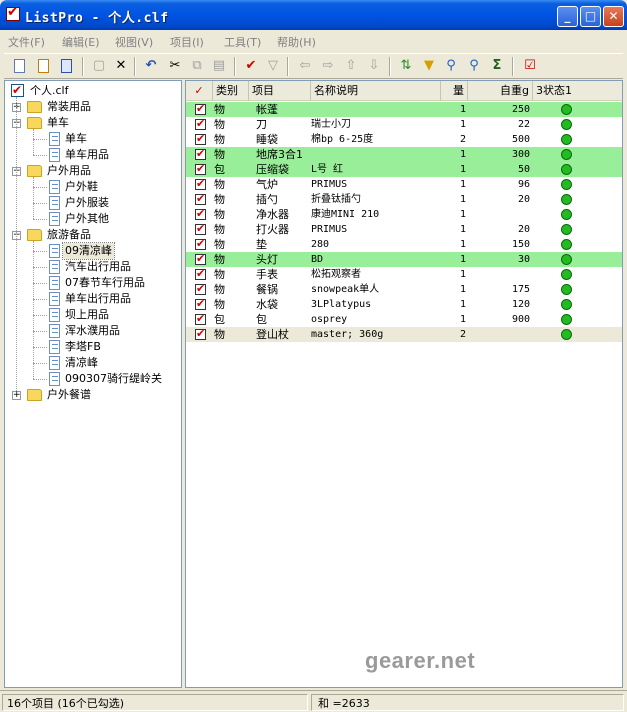 The width and height of the screenshot is (627, 712). What do you see at coordinates (404, 124) in the screenshot?
I see `table-row: 物 刀 瑞士小刀 1 22` at bounding box center [404, 124].